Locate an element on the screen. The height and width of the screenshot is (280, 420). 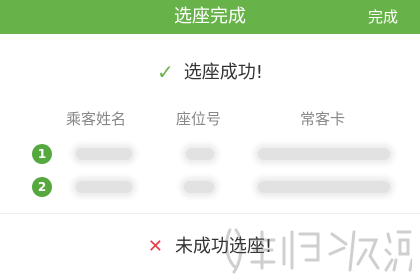
section-divider is located at coordinates (210, 213).